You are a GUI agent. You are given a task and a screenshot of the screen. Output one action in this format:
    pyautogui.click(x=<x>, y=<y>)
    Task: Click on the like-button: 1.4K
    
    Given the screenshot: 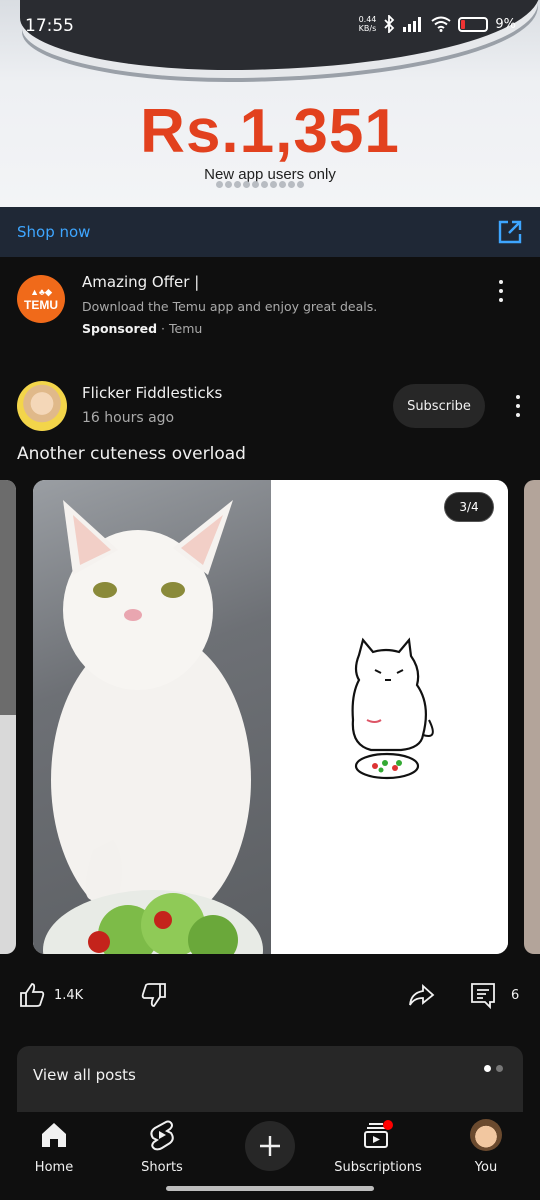 What is the action you would take?
    pyautogui.click(x=50, y=995)
    